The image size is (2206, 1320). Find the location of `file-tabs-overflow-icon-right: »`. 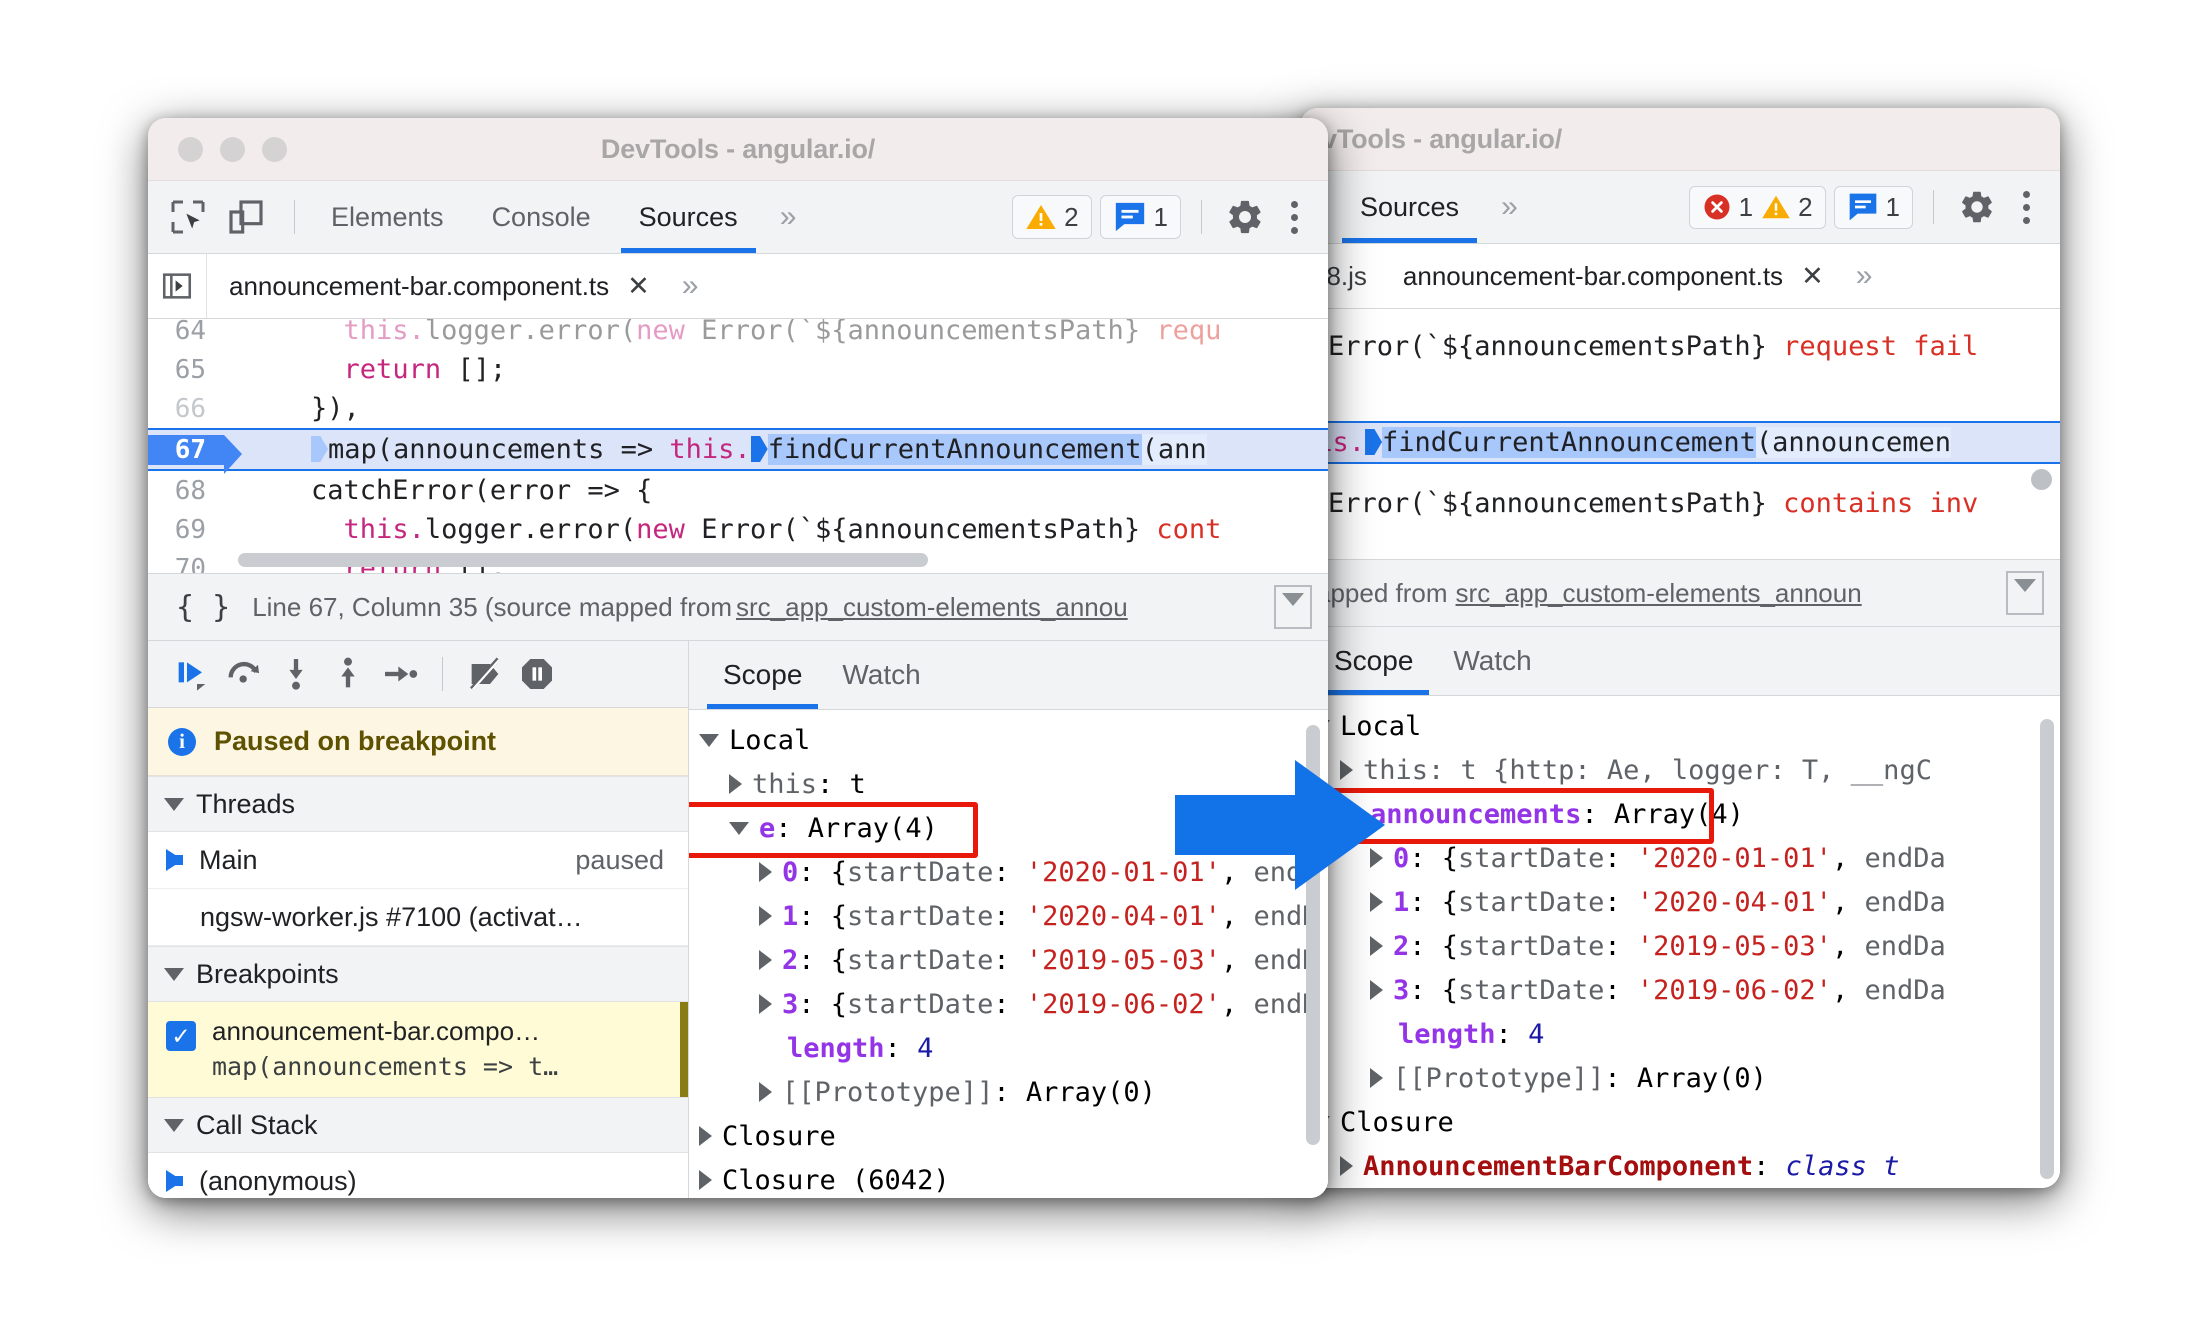

file-tabs-overflow-icon-right: » is located at coordinates (1862, 276).